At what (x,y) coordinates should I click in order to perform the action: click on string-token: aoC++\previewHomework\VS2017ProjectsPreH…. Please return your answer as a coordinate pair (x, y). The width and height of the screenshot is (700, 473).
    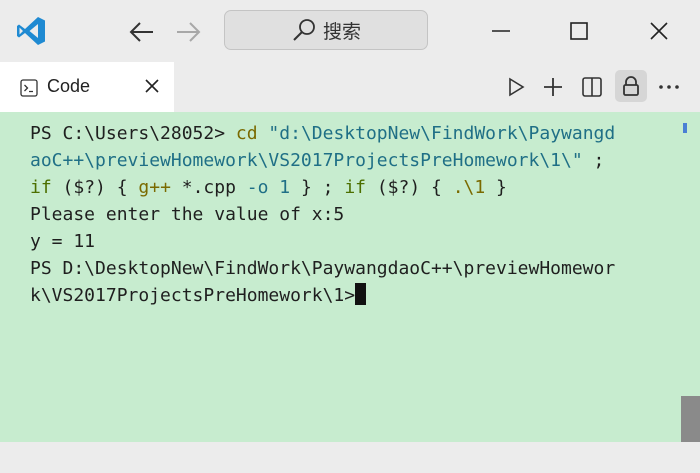
    Looking at the image, I should click on (306, 160).